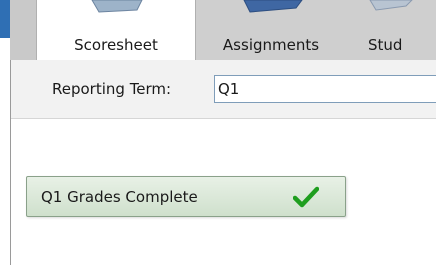 This screenshot has width=436, height=265. I want to click on tab-label: Scoresheet, so click(116, 45).